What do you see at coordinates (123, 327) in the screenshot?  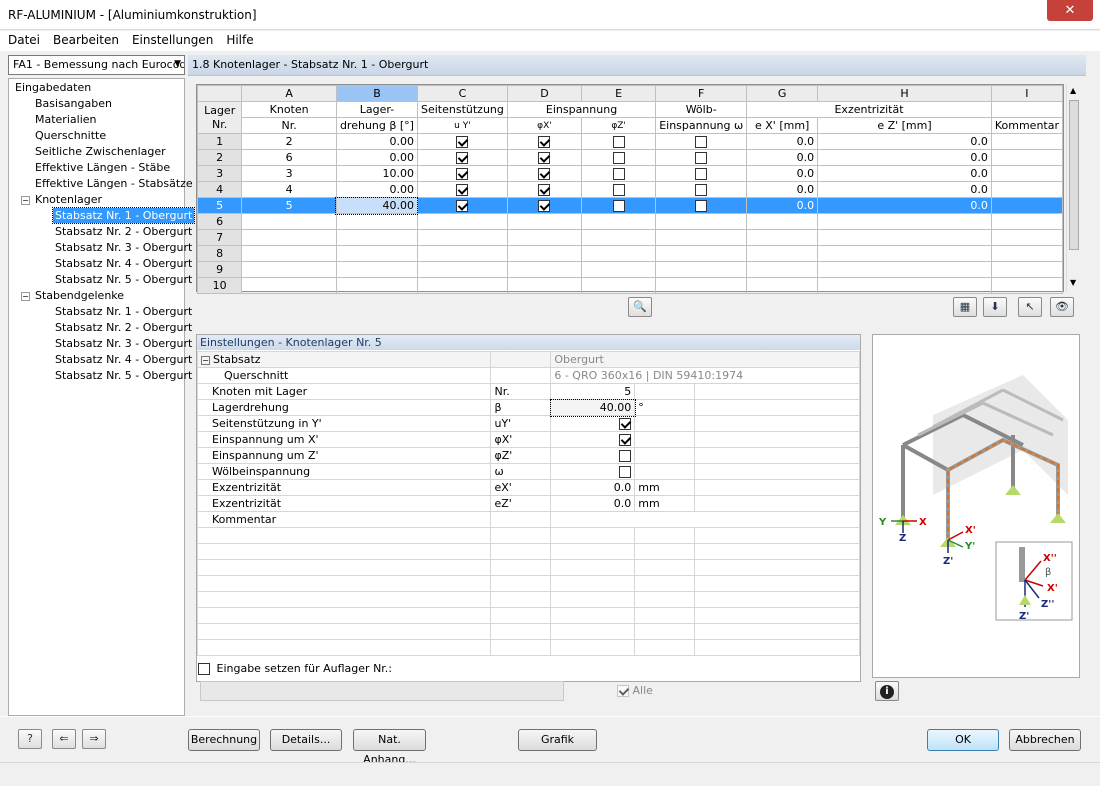 I see `tree-item-gelenke-2: Stabsatz Nr. 2 - Obergurt` at bounding box center [123, 327].